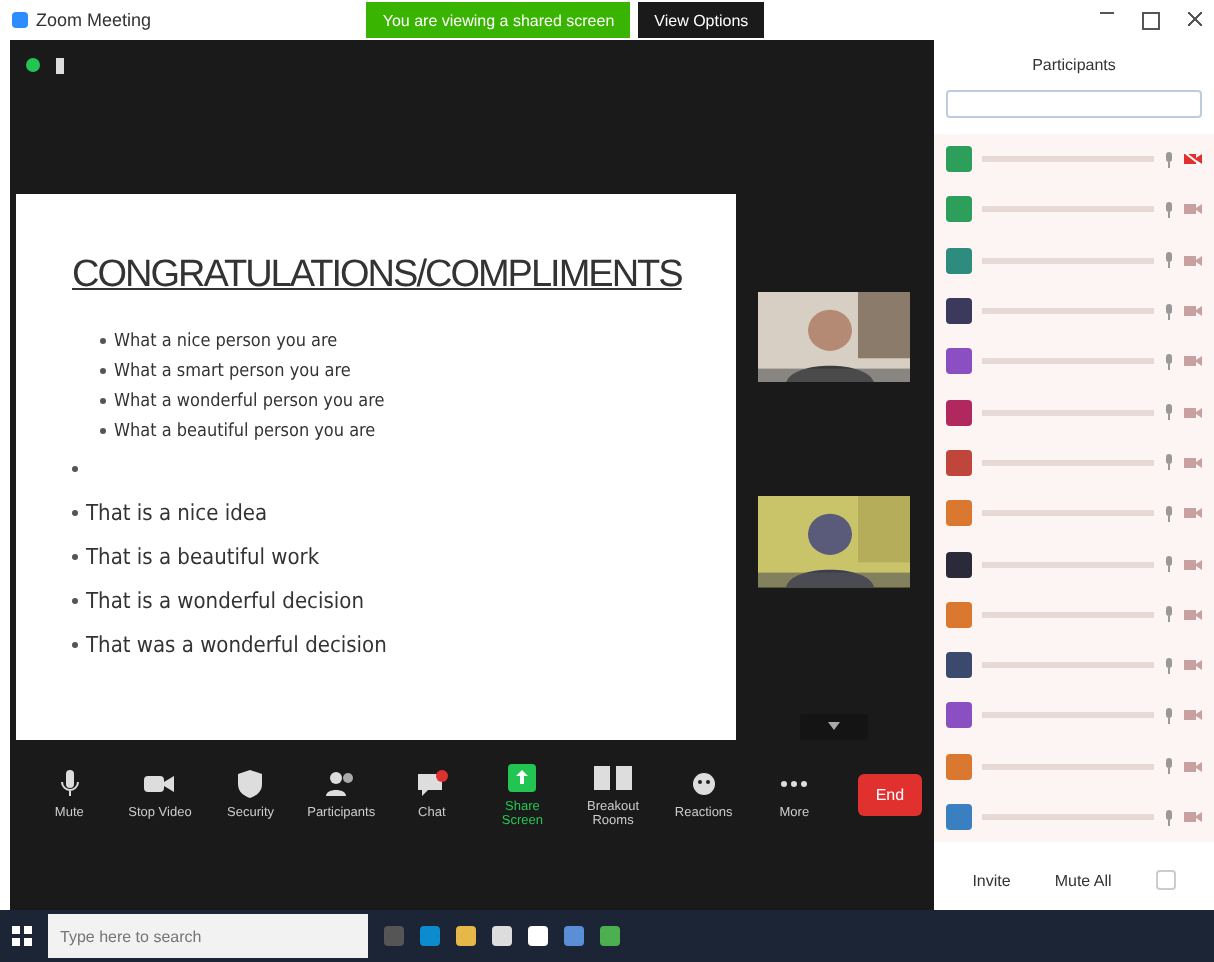 The image size is (1214, 962). Describe the element at coordinates (1193, 159) in the screenshot. I see `video-off-icon` at that location.